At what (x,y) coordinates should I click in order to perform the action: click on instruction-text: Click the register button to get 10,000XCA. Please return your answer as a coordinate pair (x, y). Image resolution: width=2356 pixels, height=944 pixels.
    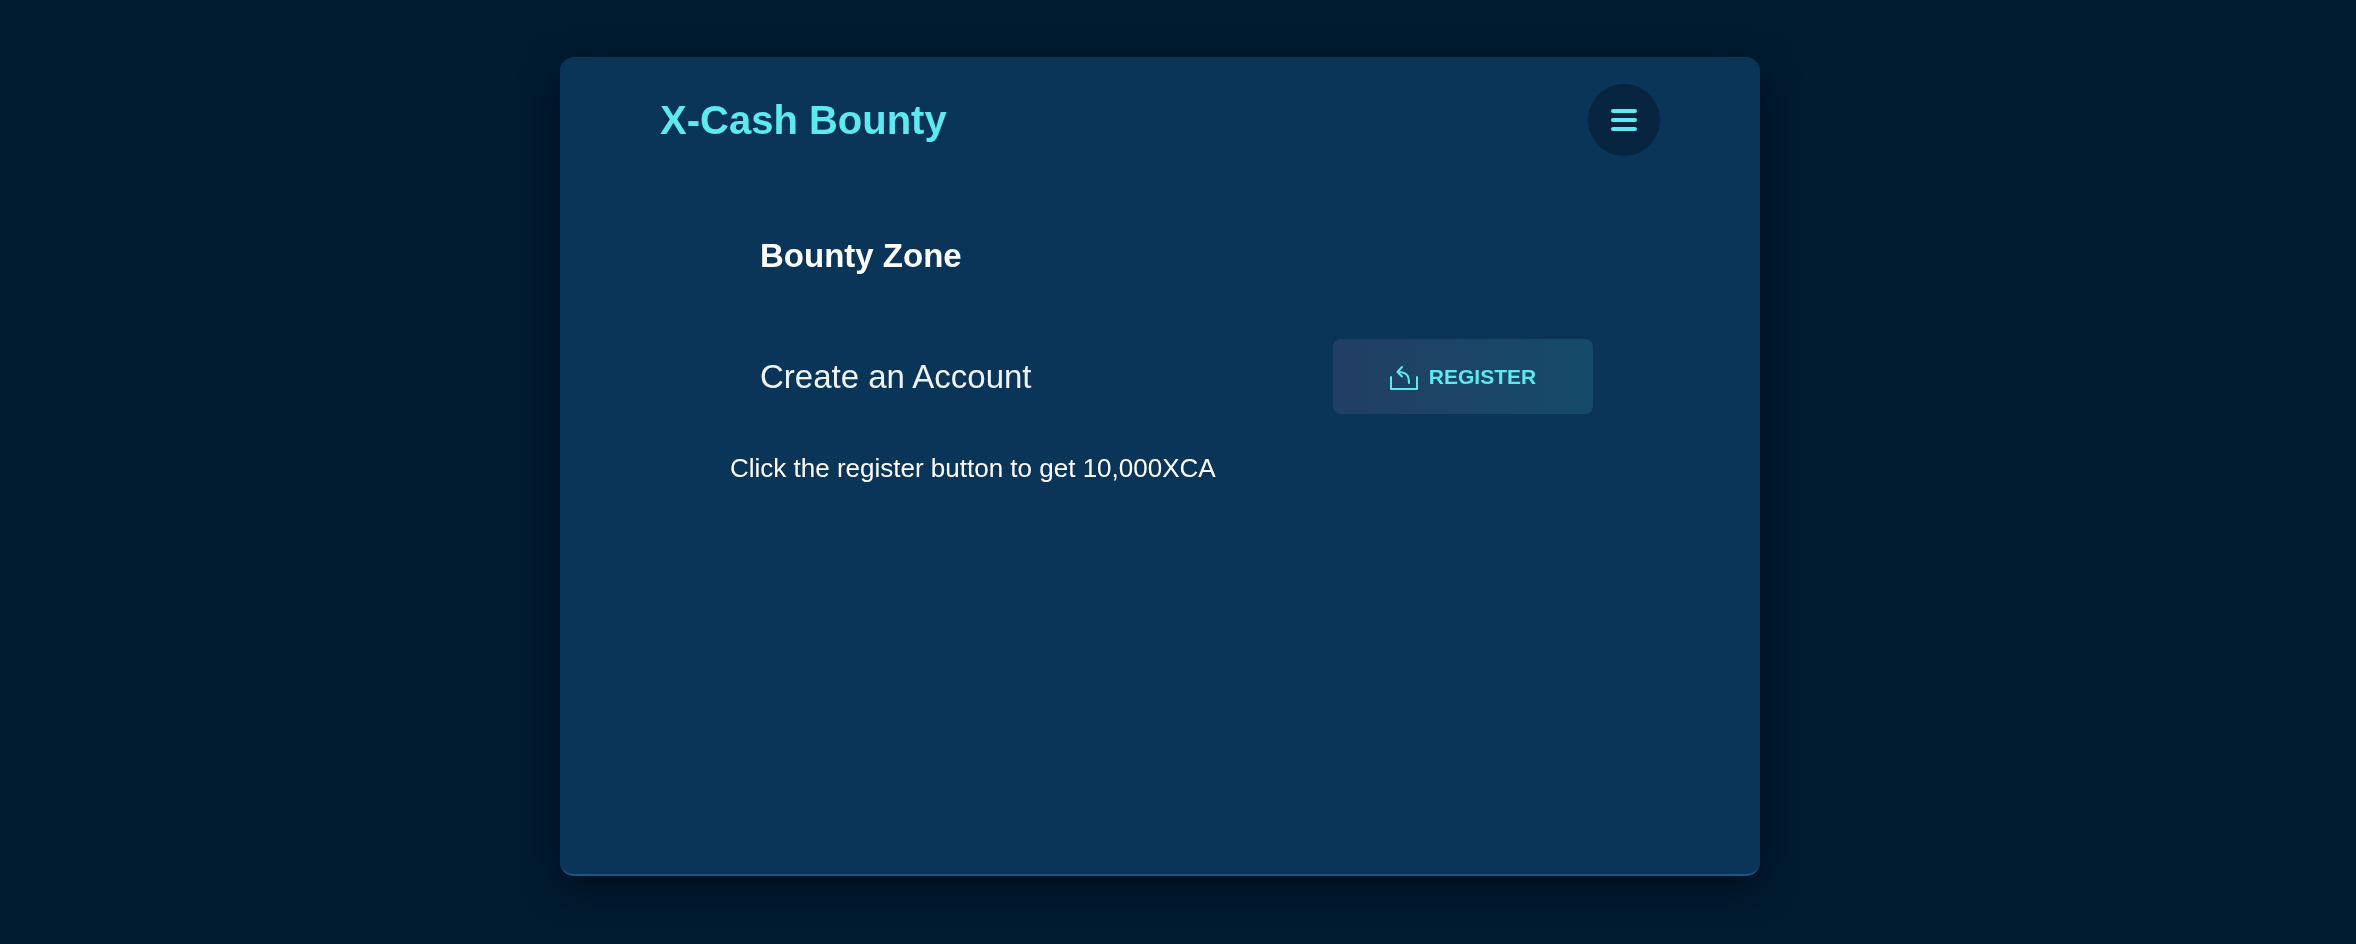
    Looking at the image, I should click on (973, 468).